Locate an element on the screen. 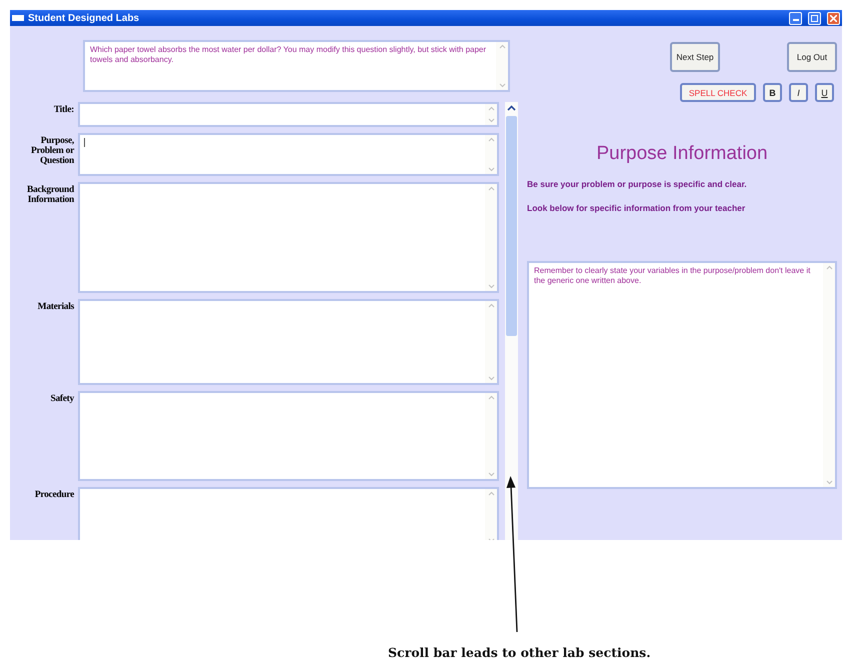 The image size is (843, 663). close-icon is located at coordinates (833, 18).